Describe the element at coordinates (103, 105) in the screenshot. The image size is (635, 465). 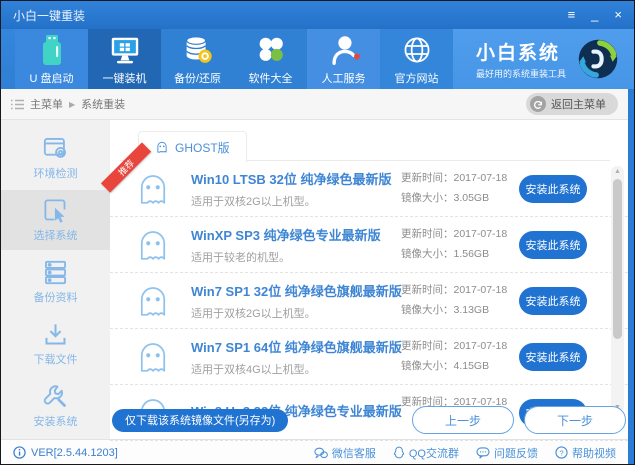
I see `breadcrumb-current: 系统重装` at that location.